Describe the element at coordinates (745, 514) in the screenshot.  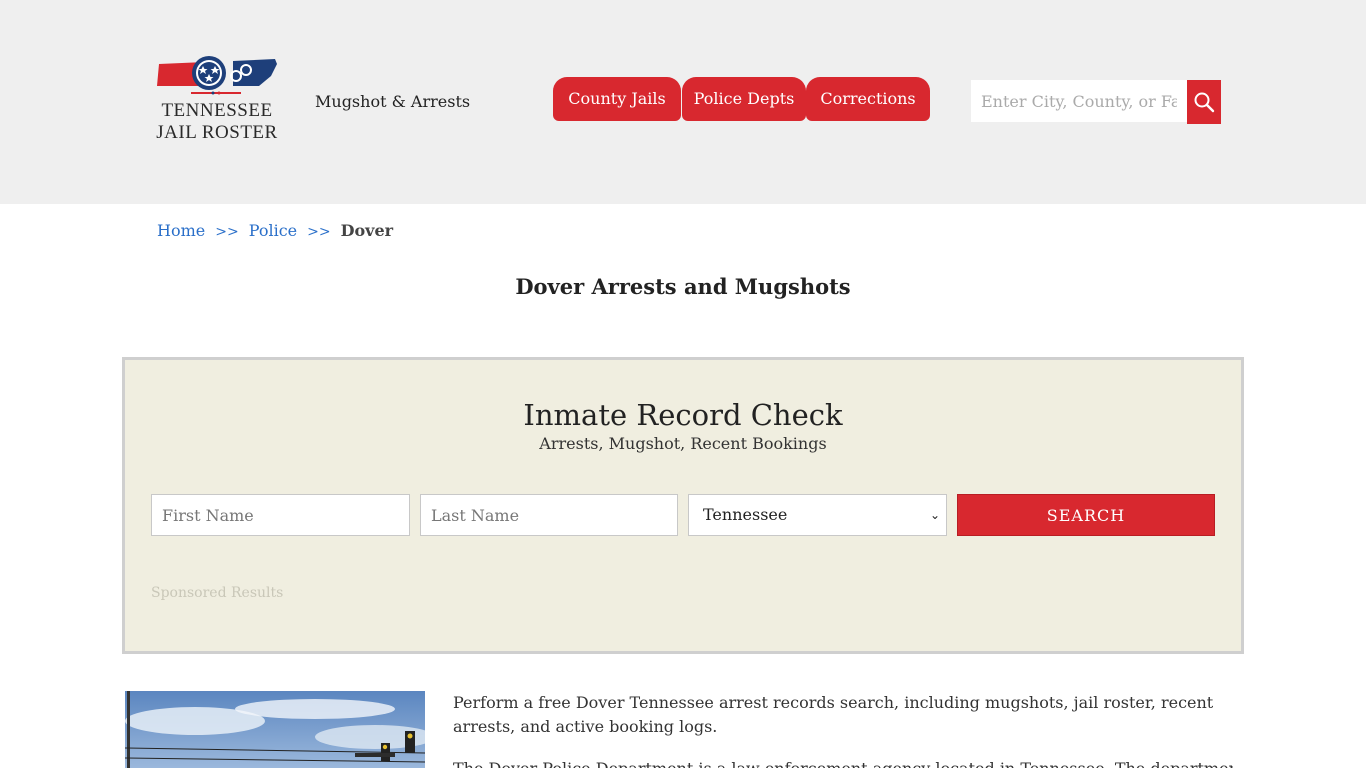
I see `state-select-value: Tennessee` at that location.